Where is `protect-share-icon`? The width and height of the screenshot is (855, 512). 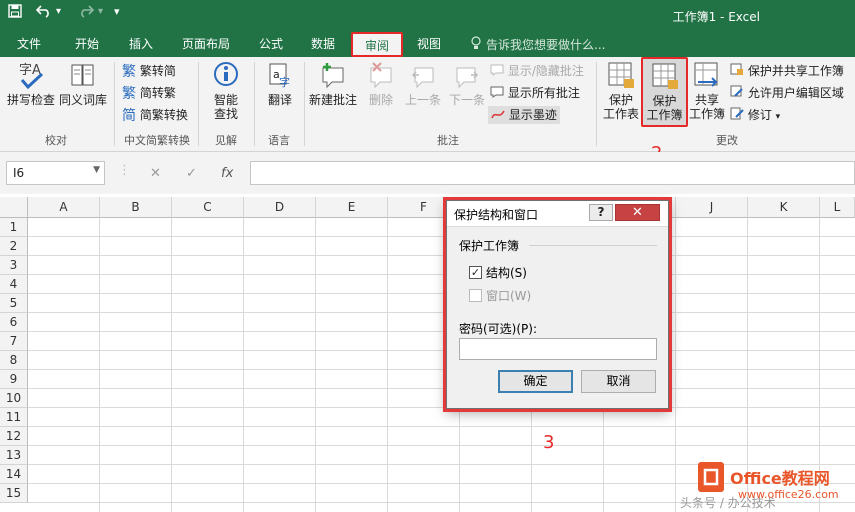 protect-share-icon is located at coordinates (737, 72).